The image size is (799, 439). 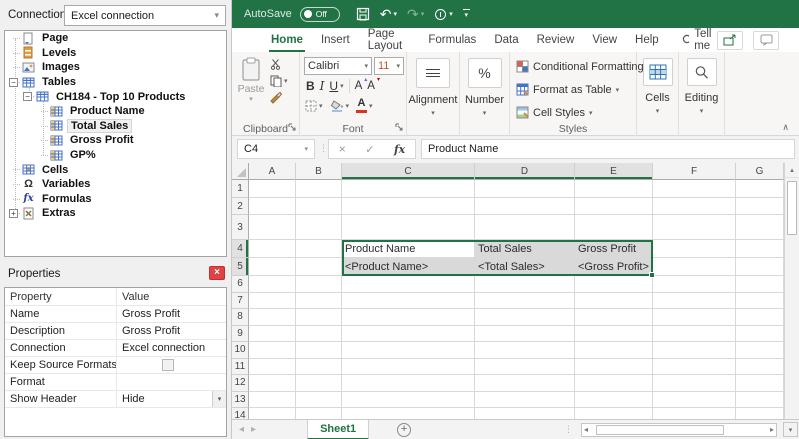 I want to click on bold-button: B, so click(x=310, y=86).